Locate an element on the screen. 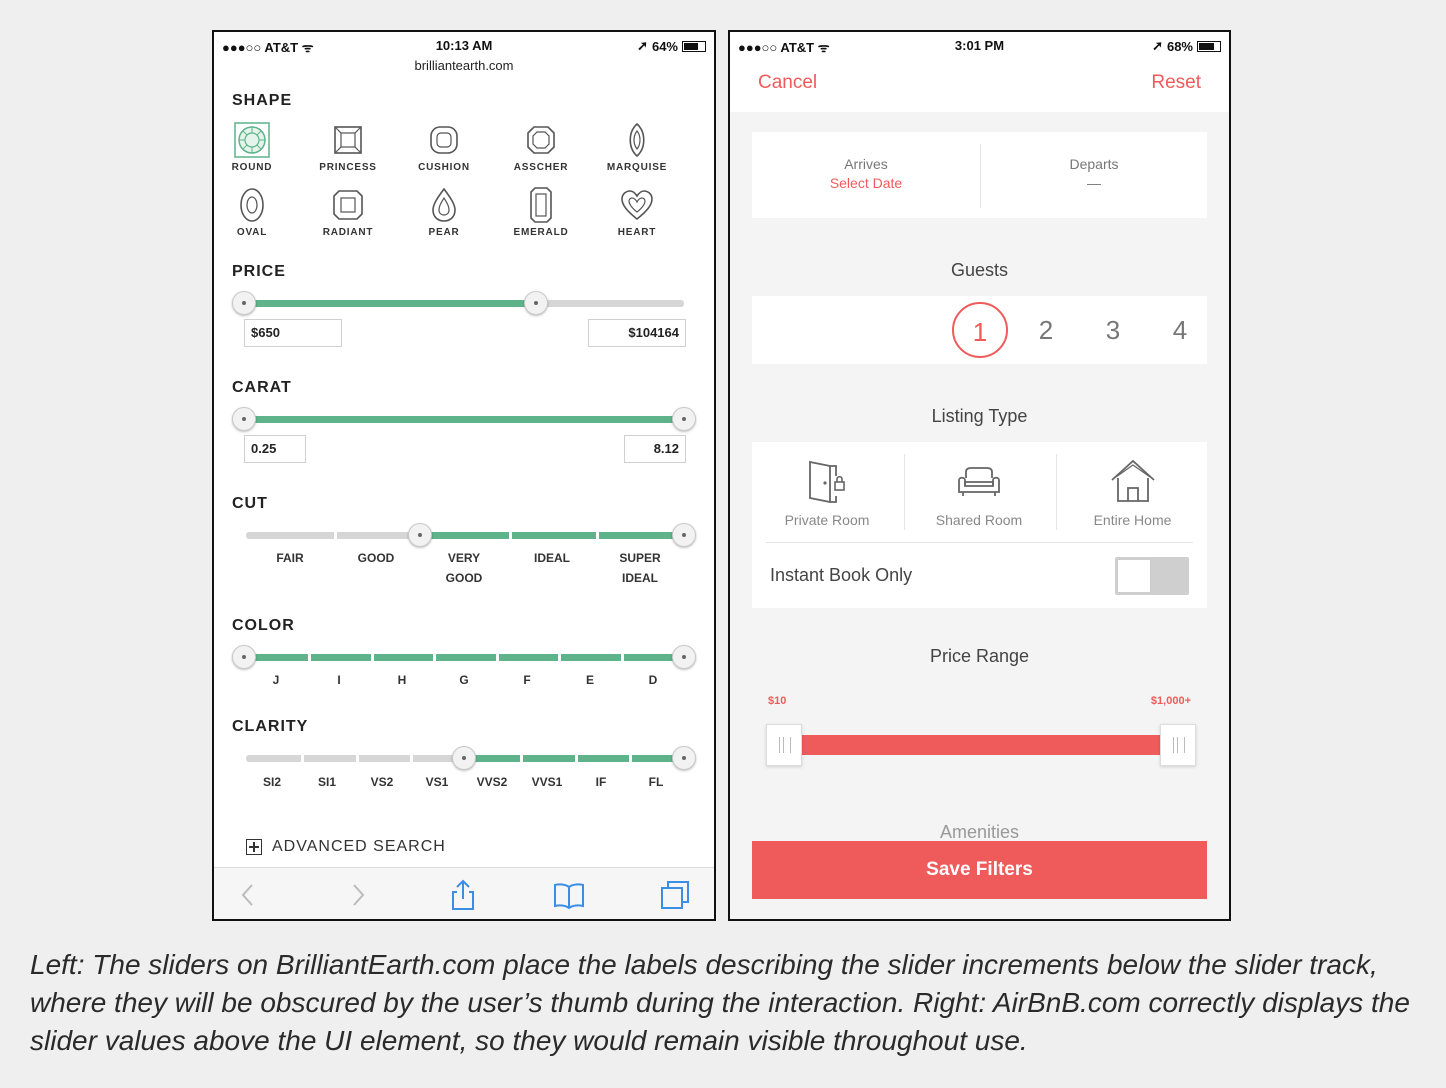 This screenshot has width=1446, height=1088. color-slider-fill is located at coordinates (465, 657).